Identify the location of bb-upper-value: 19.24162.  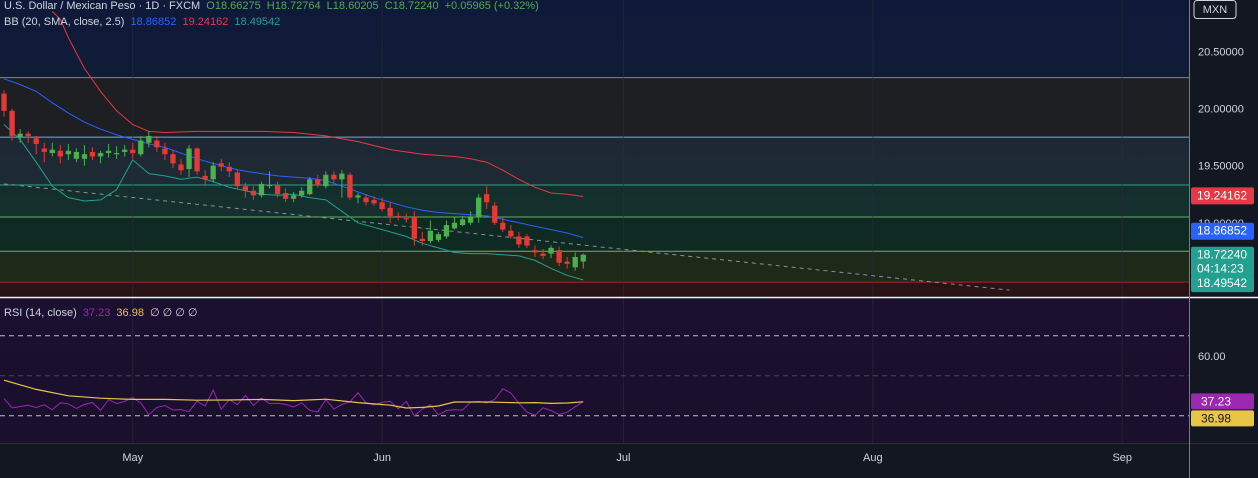
(205, 22).